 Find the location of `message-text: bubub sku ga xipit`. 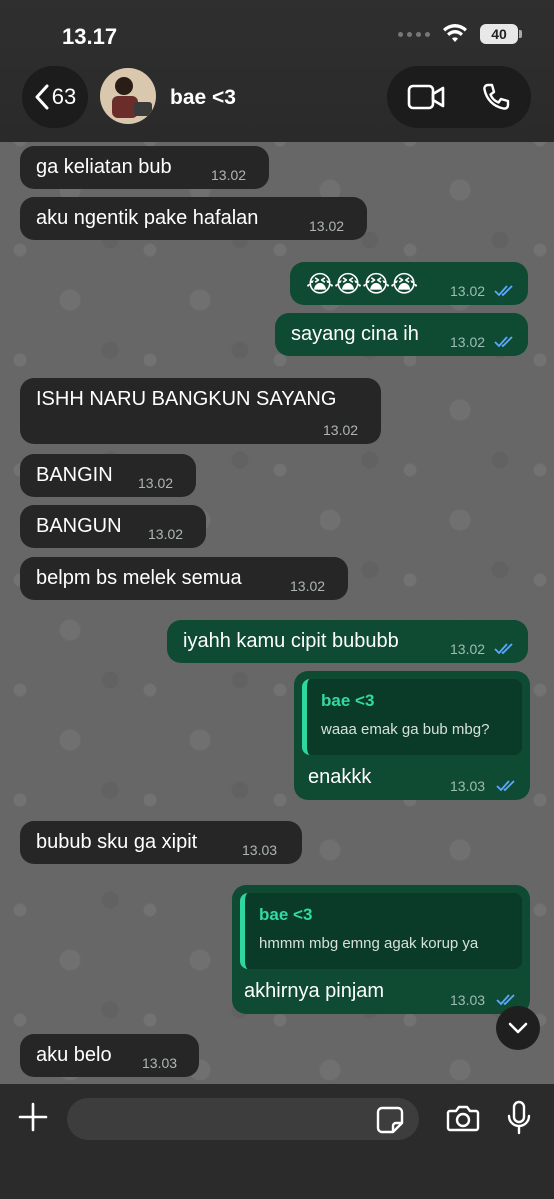

message-text: bubub sku ga xipit is located at coordinates (117, 842).